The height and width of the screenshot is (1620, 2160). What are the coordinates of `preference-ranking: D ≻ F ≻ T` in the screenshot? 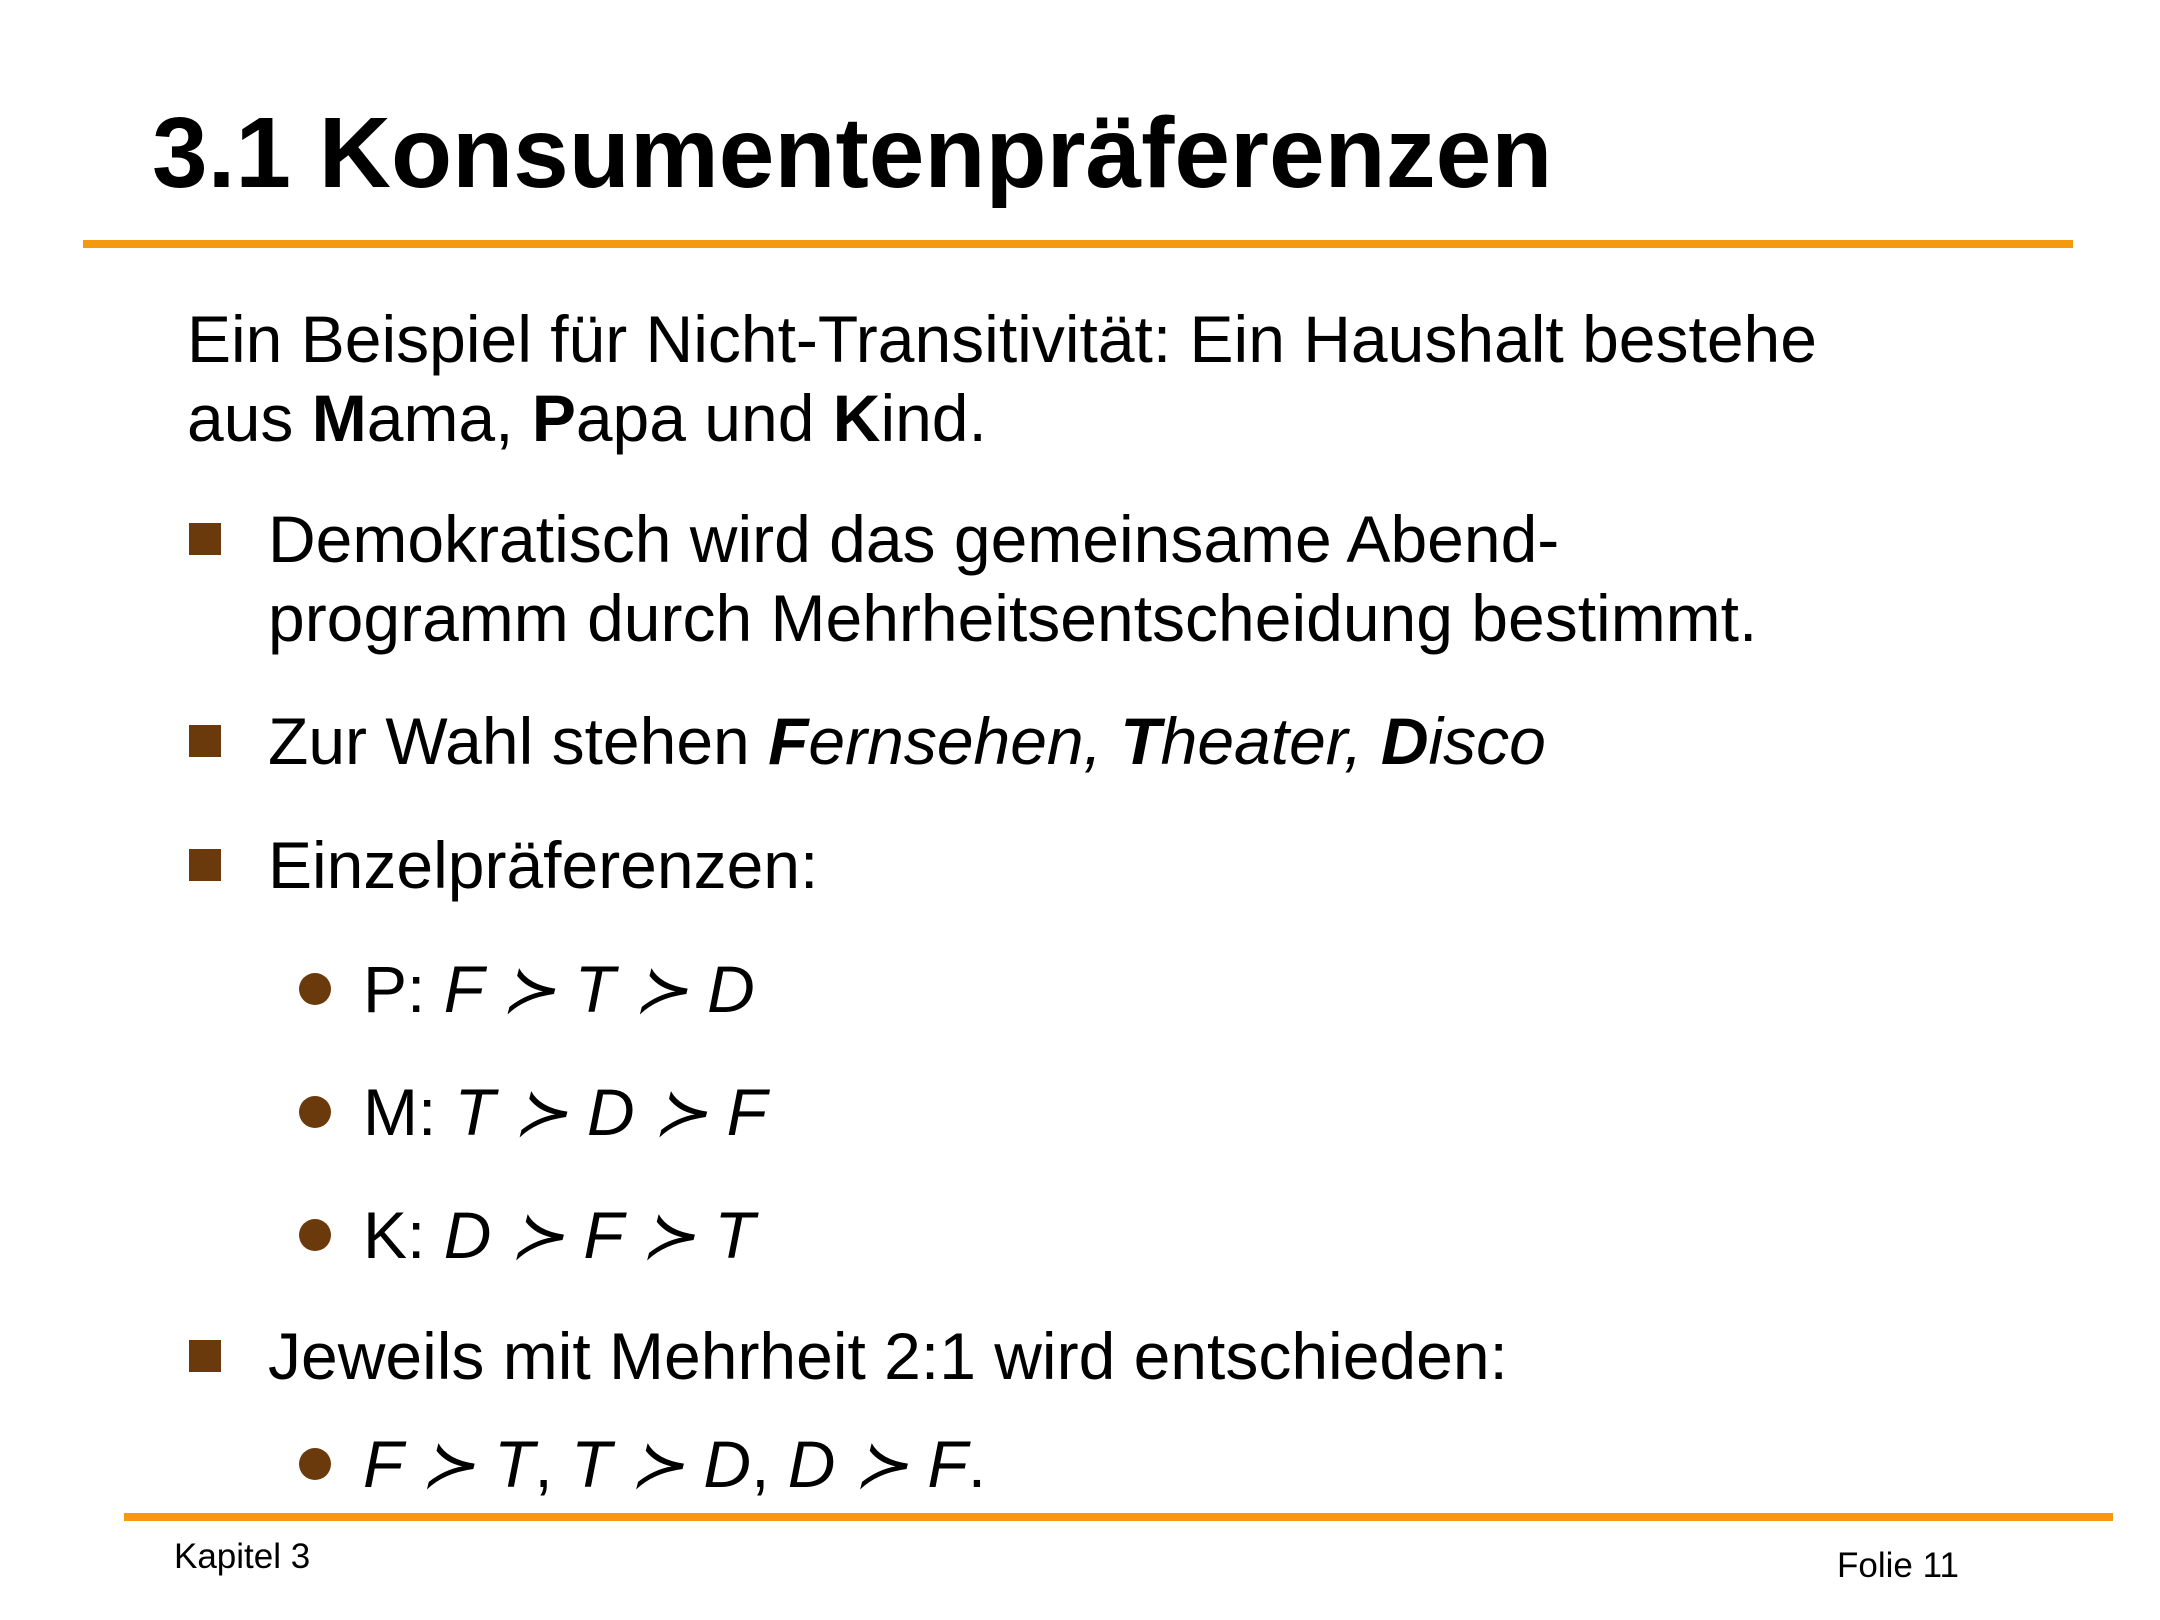 It's located at (599, 1235).